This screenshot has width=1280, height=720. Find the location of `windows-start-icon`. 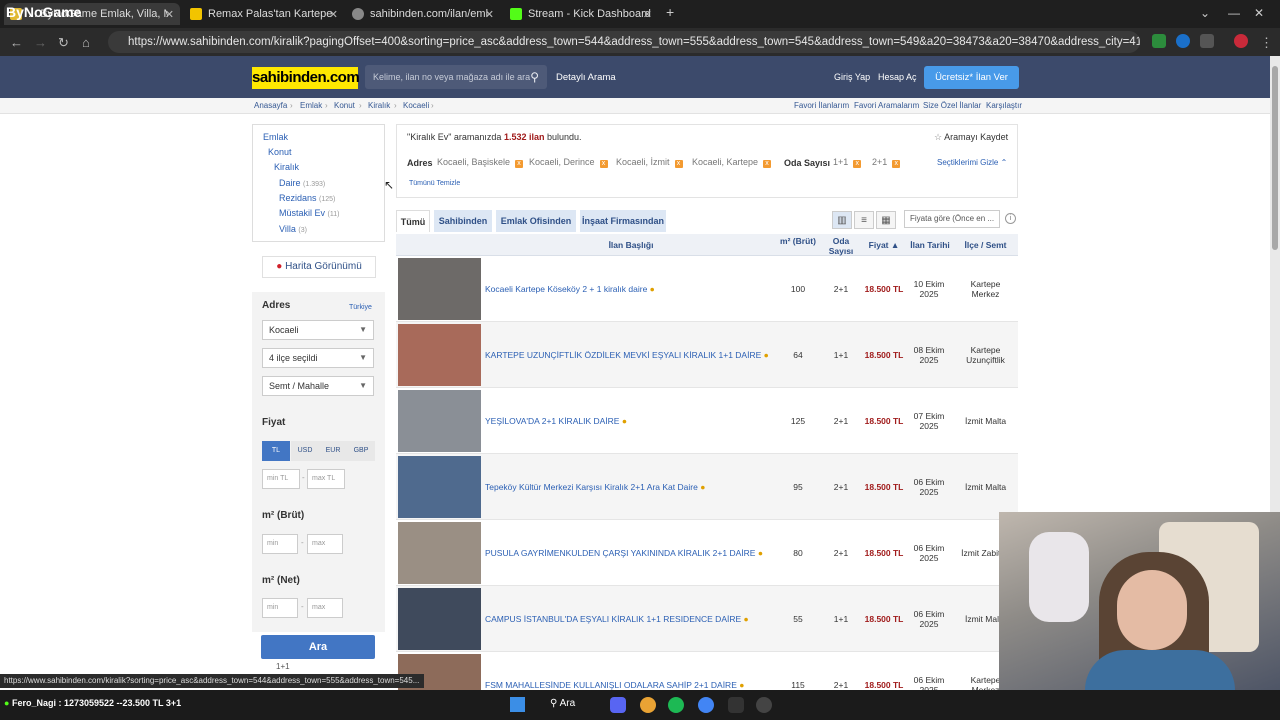

windows-start-icon is located at coordinates (517, 704).